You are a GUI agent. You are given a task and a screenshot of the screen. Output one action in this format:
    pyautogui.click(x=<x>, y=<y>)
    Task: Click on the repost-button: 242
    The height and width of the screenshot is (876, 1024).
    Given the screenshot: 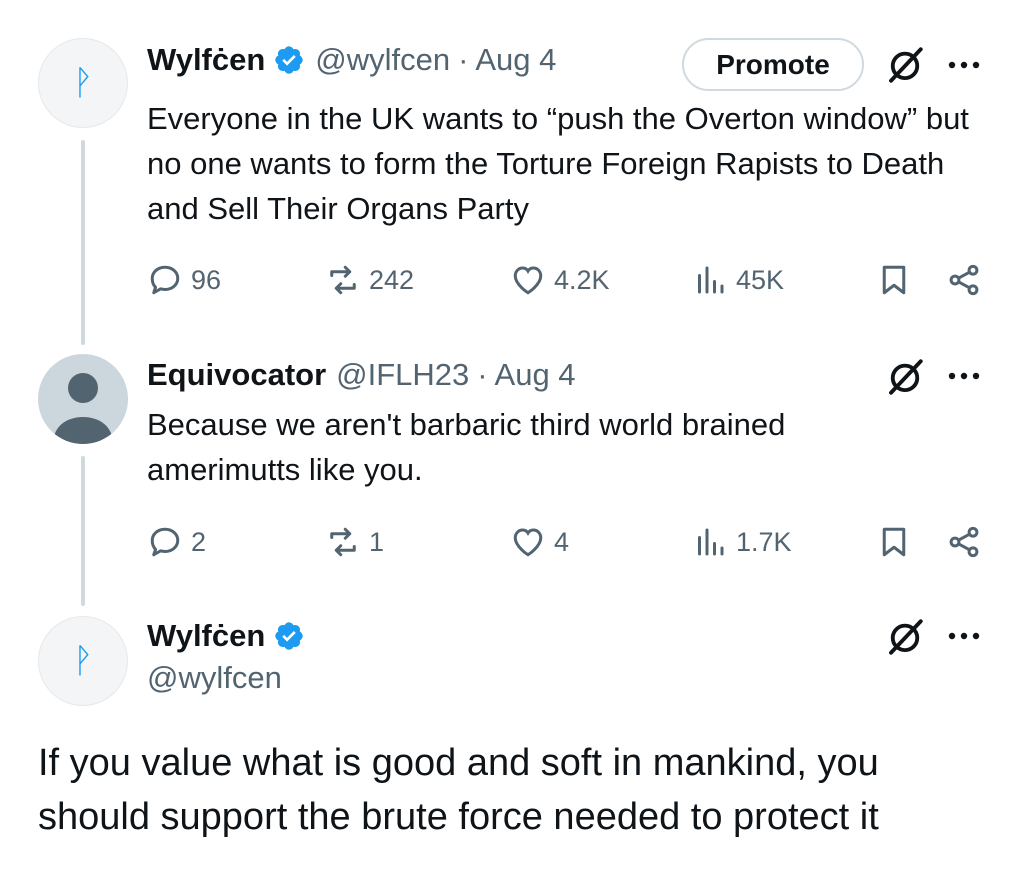 What is the action you would take?
    pyautogui.click(x=369, y=280)
    